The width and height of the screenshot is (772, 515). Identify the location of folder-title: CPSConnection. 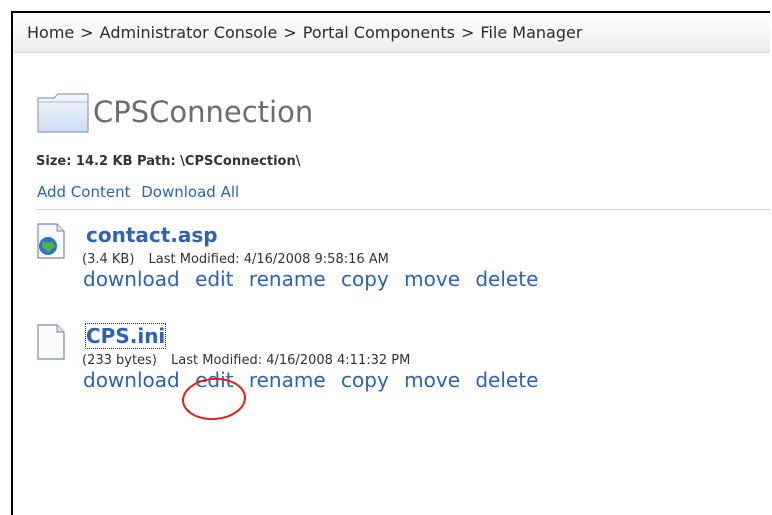
(203, 112).